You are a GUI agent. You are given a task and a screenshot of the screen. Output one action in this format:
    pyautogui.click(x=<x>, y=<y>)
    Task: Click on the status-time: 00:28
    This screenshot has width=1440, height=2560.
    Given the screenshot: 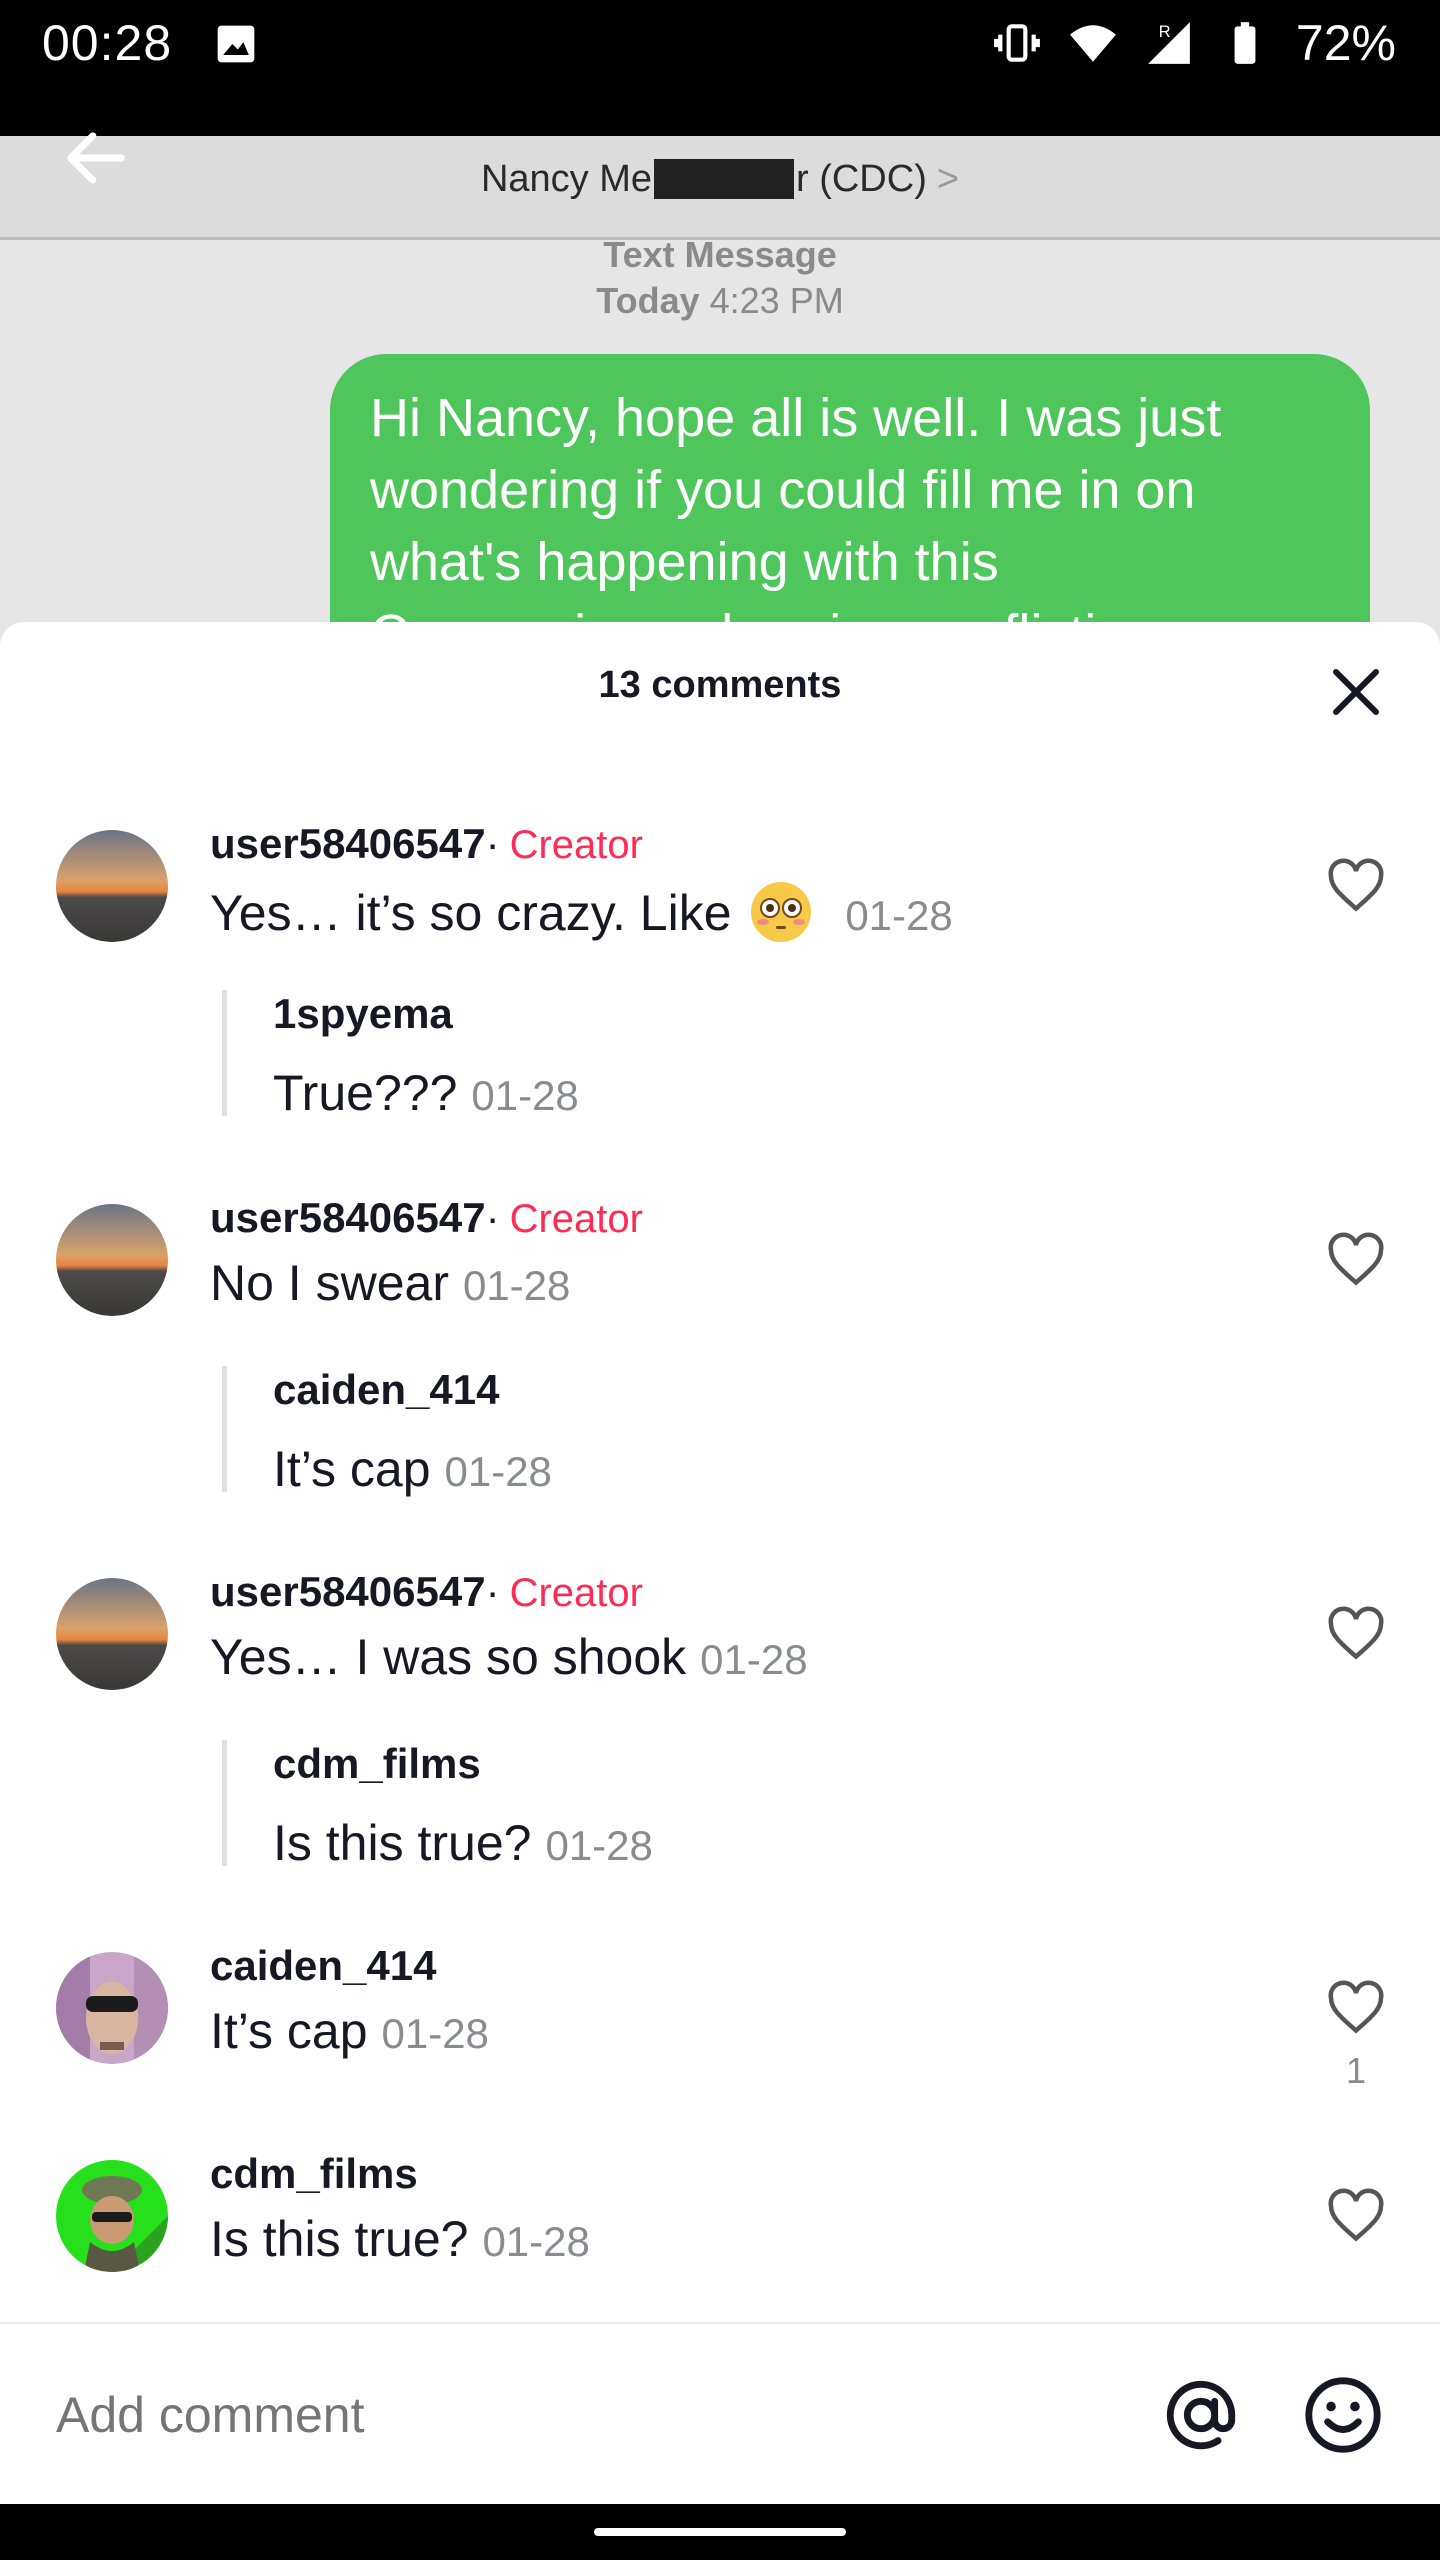 What is the action you would take?
    pyautogui.click(x=107, y=43)
    